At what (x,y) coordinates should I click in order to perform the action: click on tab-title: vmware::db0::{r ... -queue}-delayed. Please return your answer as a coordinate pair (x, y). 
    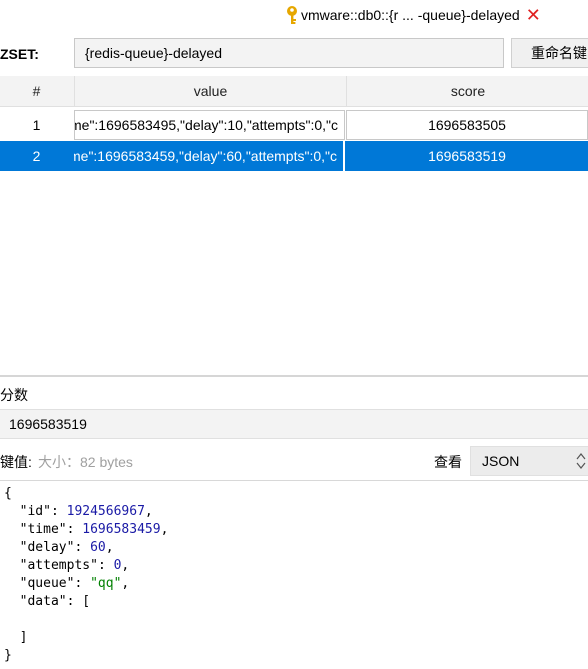
    Looking at the image, I should click on (410, 15).